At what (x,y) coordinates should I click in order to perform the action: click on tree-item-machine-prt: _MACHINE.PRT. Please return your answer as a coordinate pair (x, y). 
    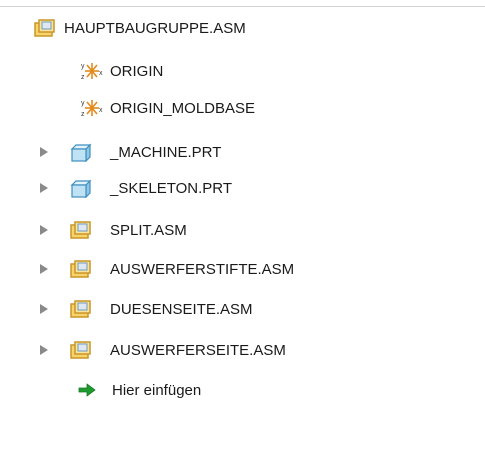
    Looking at the image, I should click on (242, 152).